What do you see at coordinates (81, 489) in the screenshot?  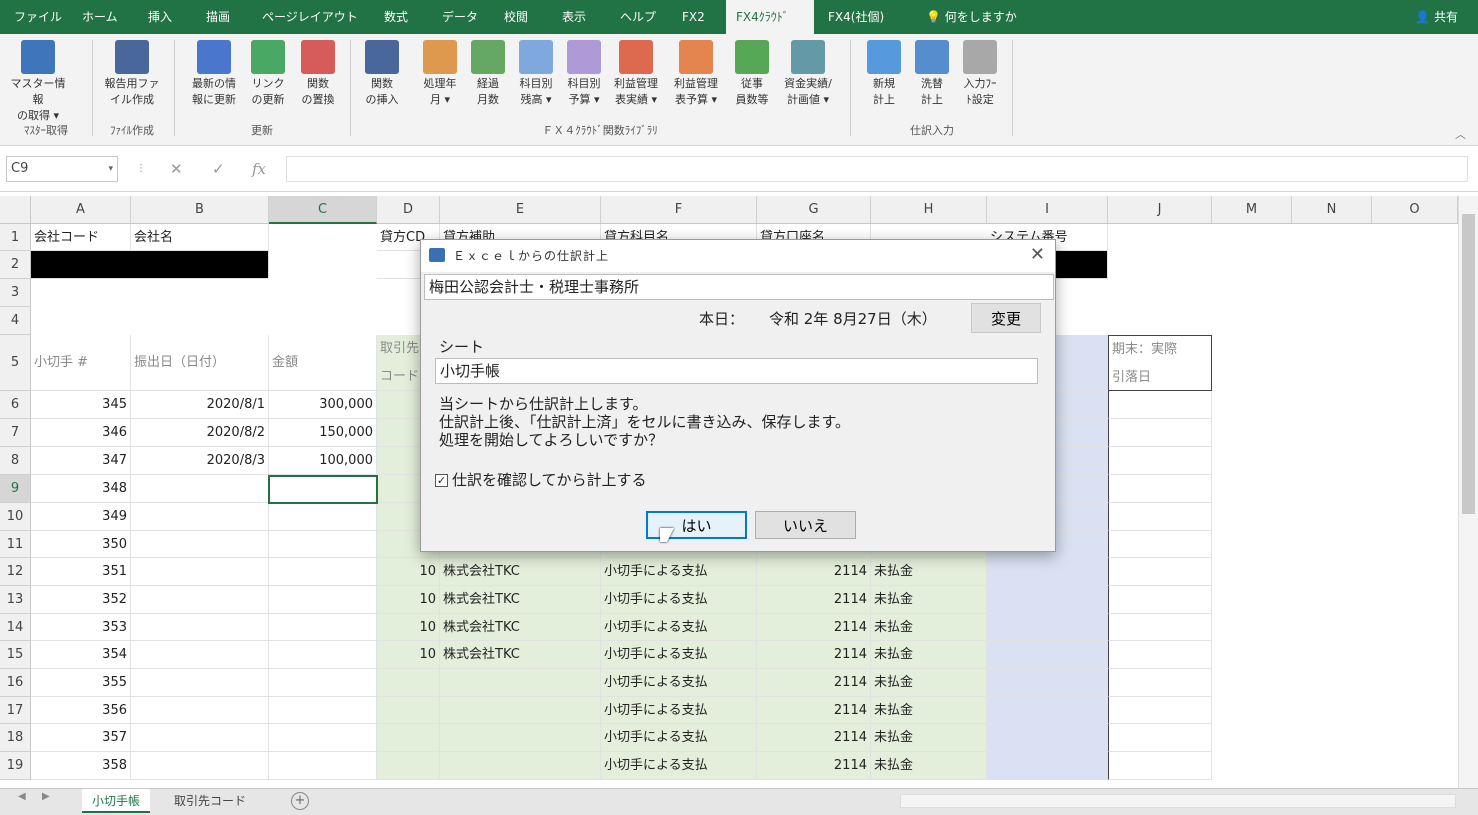 I see `cell-check-no: 348` at bounding box center [81, 489].